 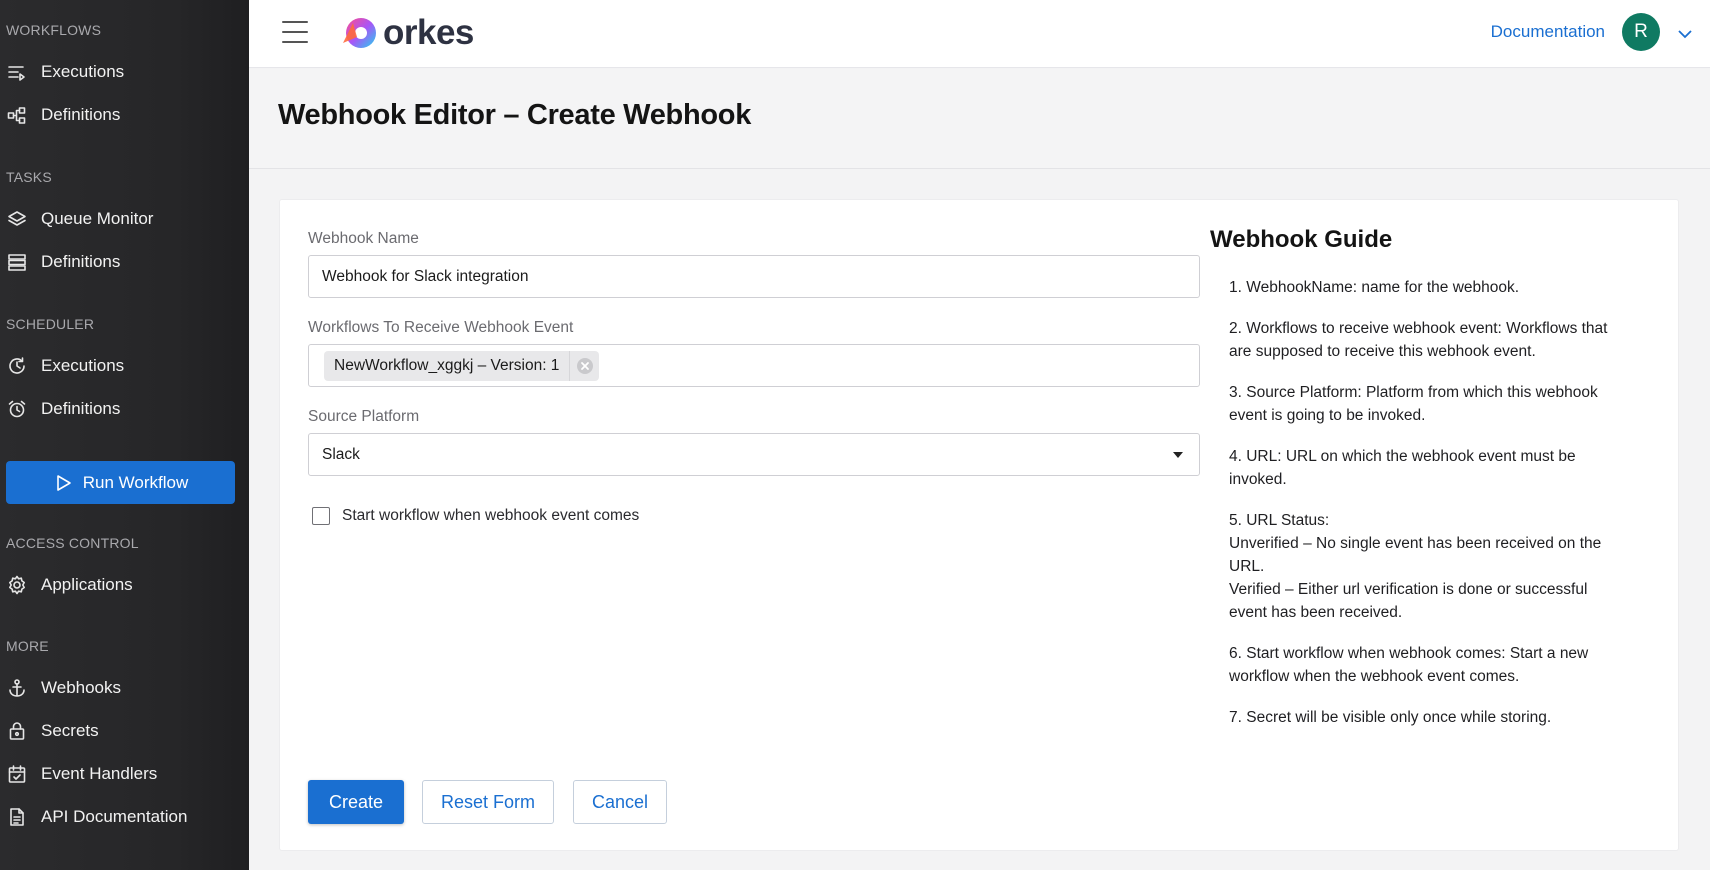 What do you see at coordinates (1641, 32) in the screenshot?
I see `avatar: R` at bounding box center [1641, 32].